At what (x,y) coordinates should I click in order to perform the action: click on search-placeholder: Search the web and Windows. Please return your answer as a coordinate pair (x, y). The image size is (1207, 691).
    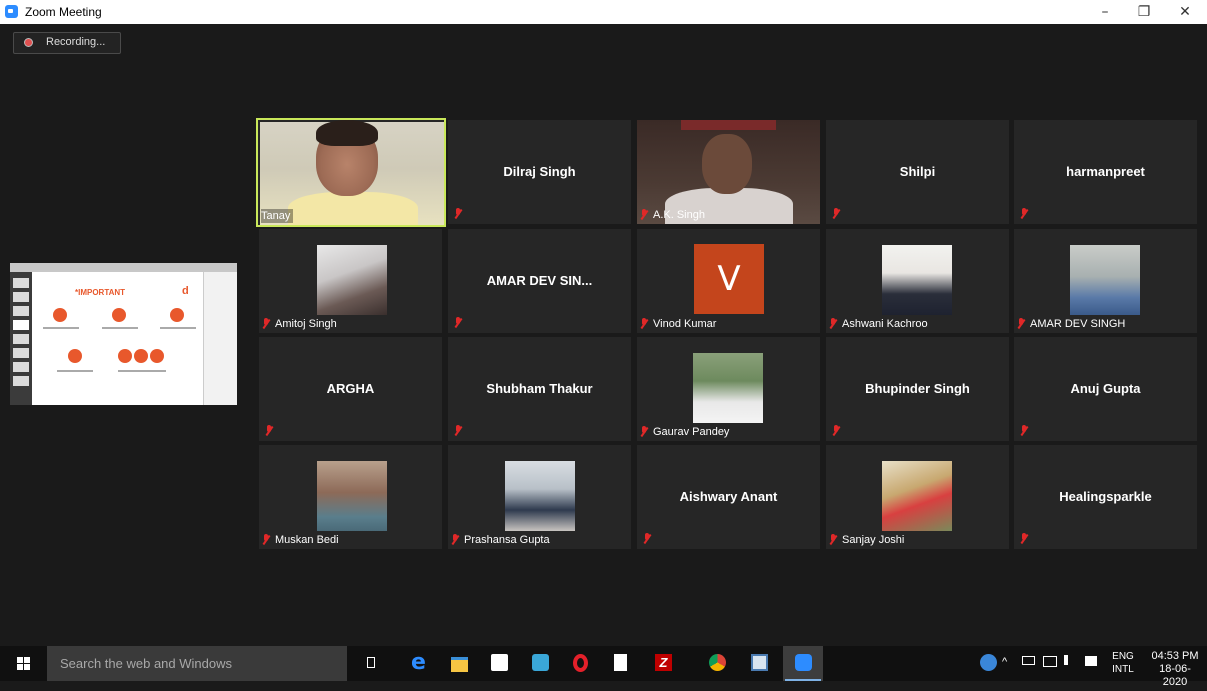
    Looking at the image, I should click on (146, 663).